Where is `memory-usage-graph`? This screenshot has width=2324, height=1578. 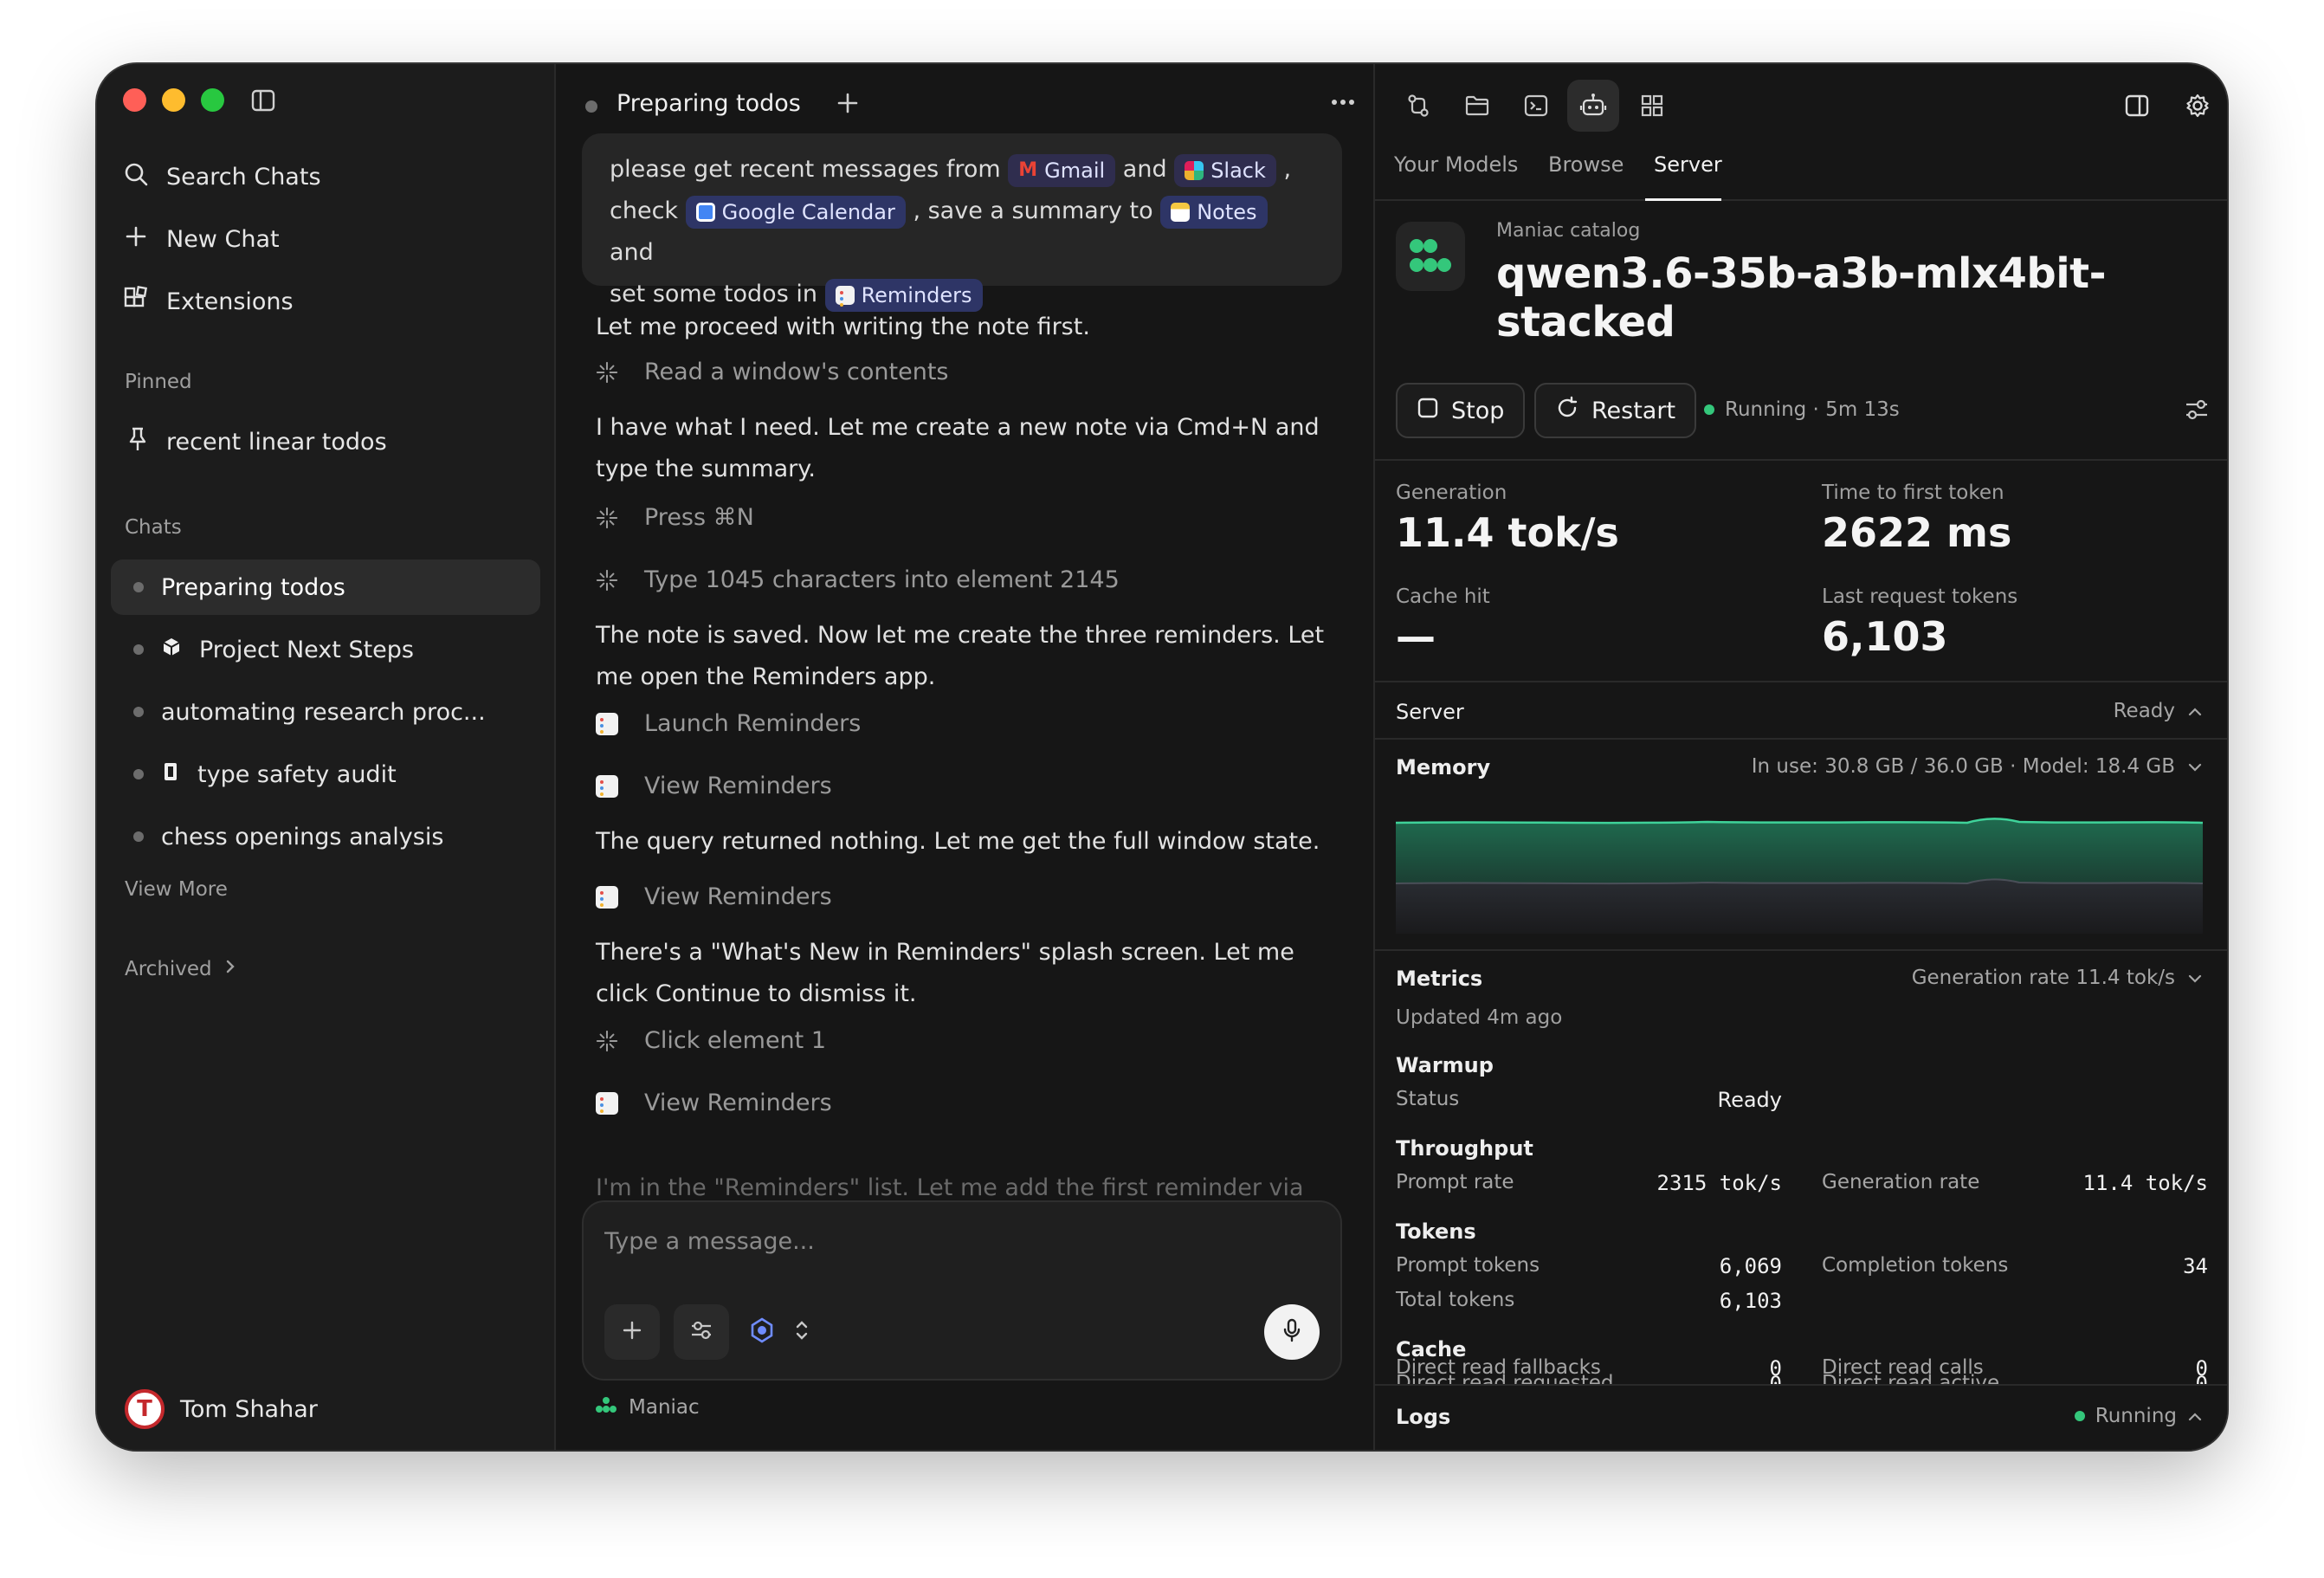
memory-usage-graph is located at coordinates (1799, 876).